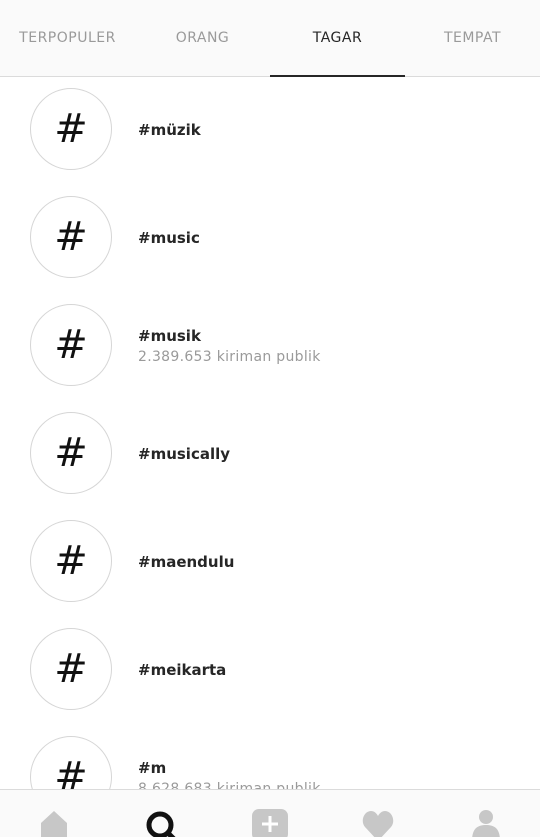 The height and width of the screenshot is (837, 540). I want to click on hashtag-name: #maendulu, so click(186, 562).